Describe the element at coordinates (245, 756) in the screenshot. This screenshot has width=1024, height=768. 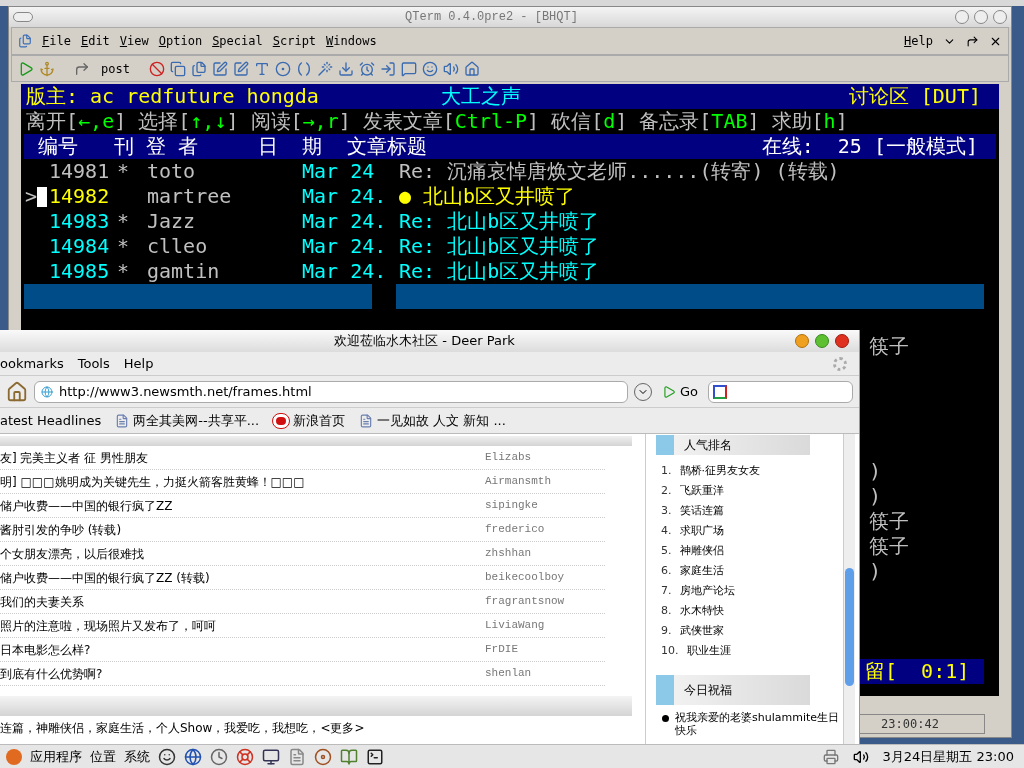
I see `lifebuoy-icon` at that location.